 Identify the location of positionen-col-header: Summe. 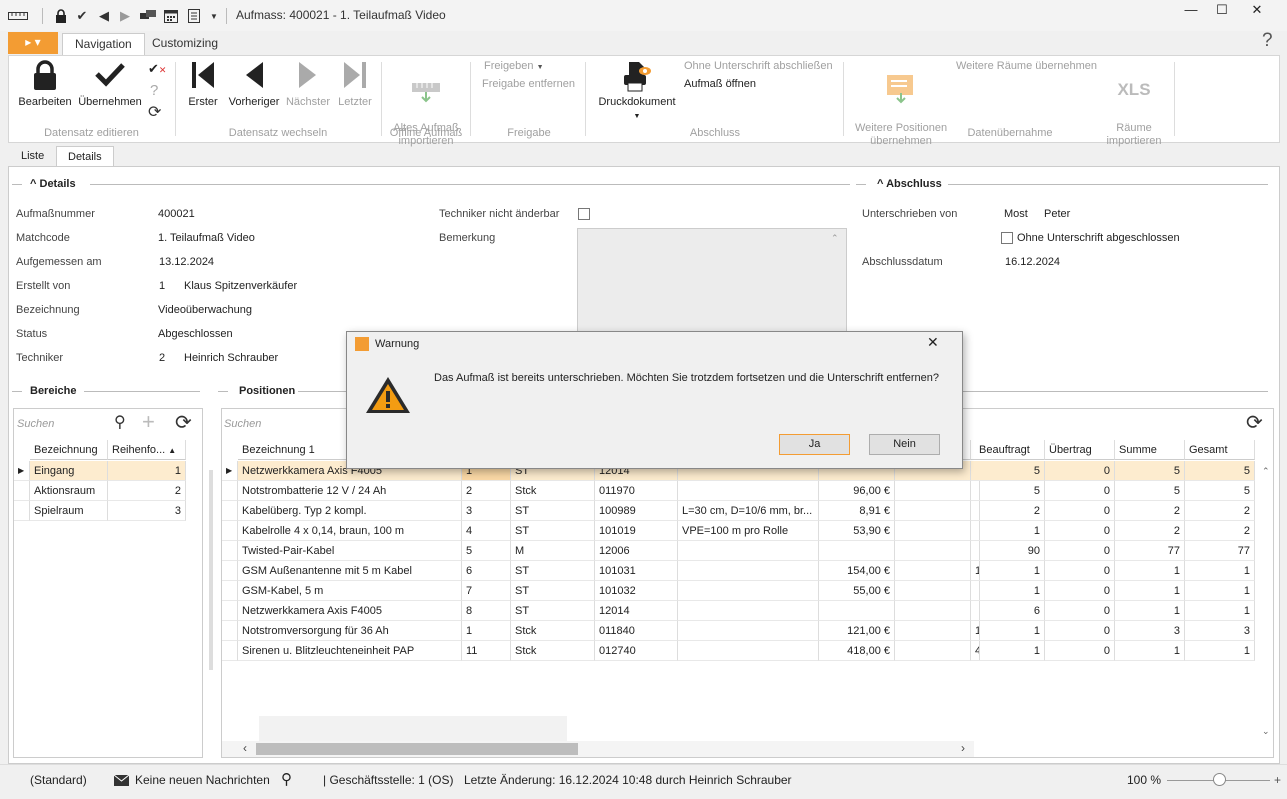
(1150, 450).